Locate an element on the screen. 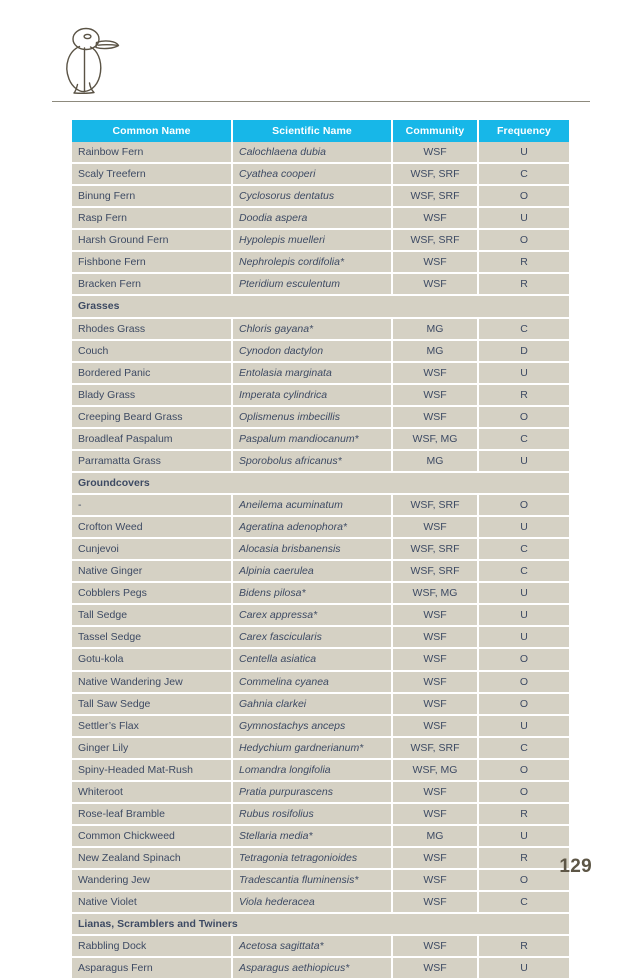 The height and width of the screenshot is (980, 641). cell-common-name: - is located at coordinates (152, 506).